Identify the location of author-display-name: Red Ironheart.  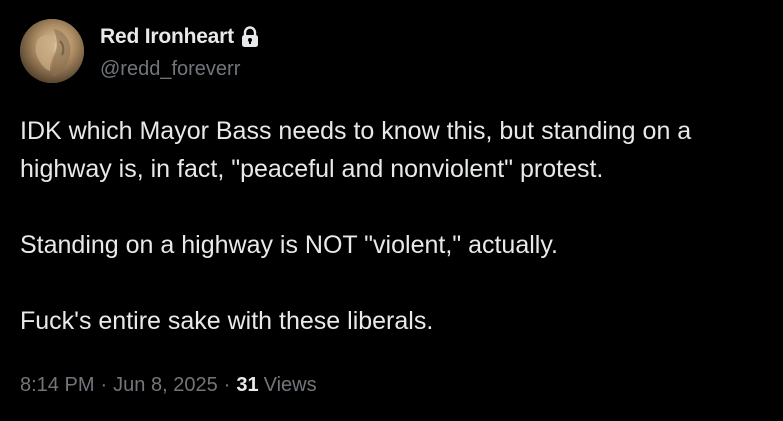
(167, 37).